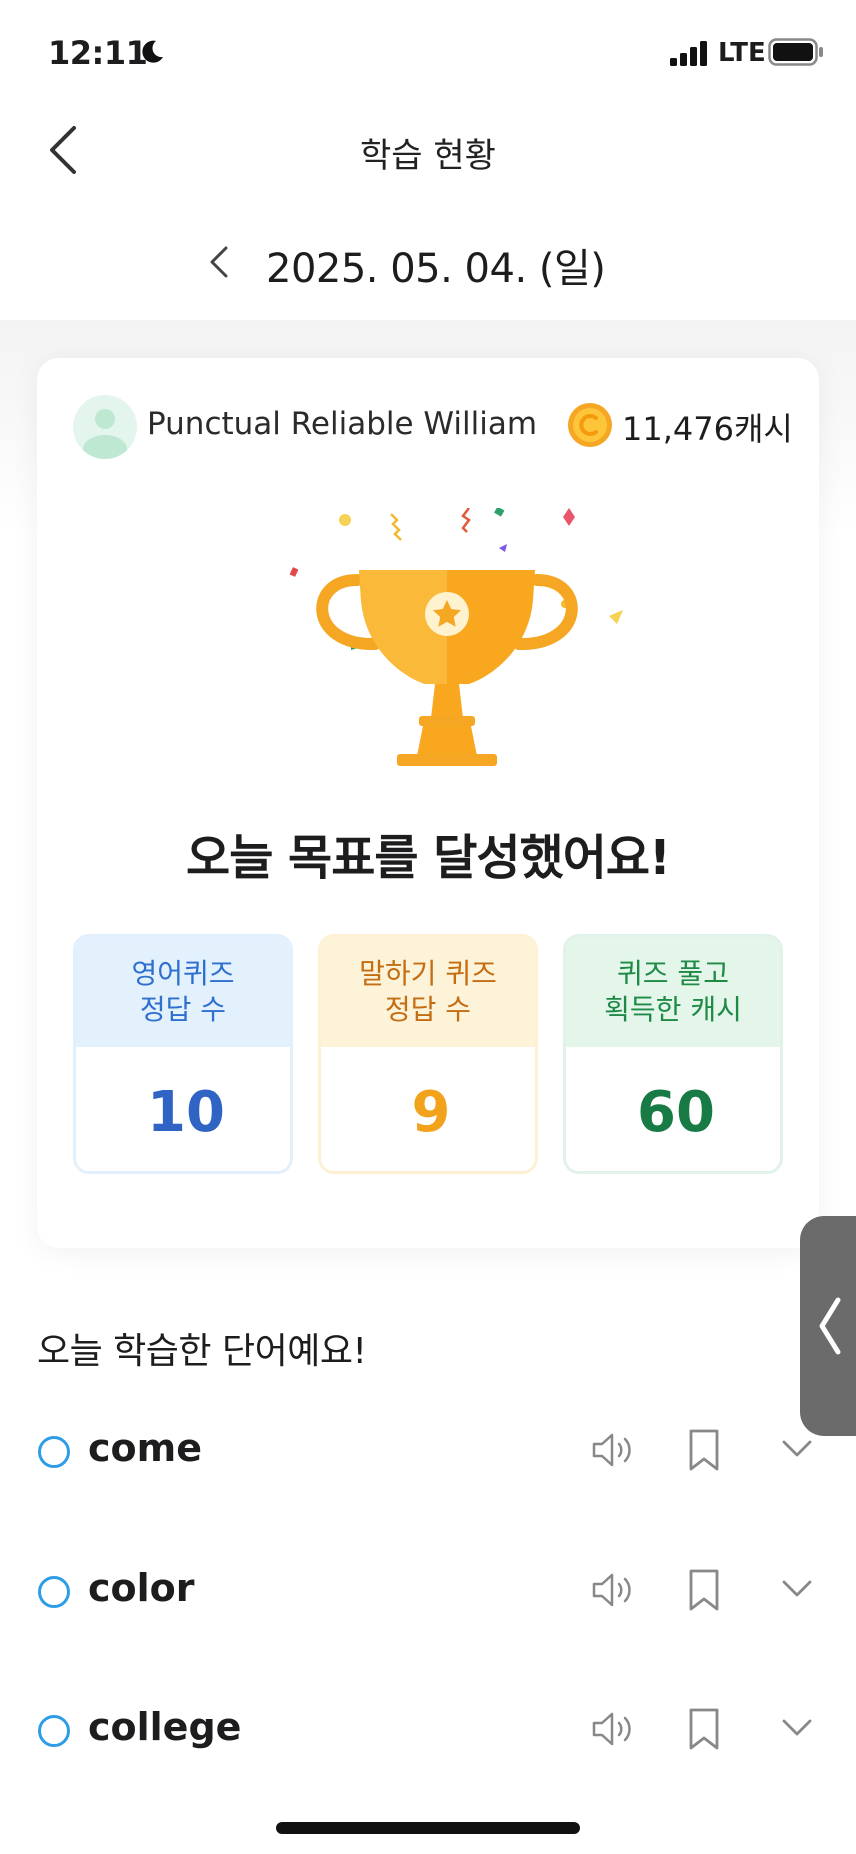 The width and height of the screenshot is (856, 1854). Describe the element at coordinates (145, 1448) in the screenshot. I see `word-text: come` at that location.